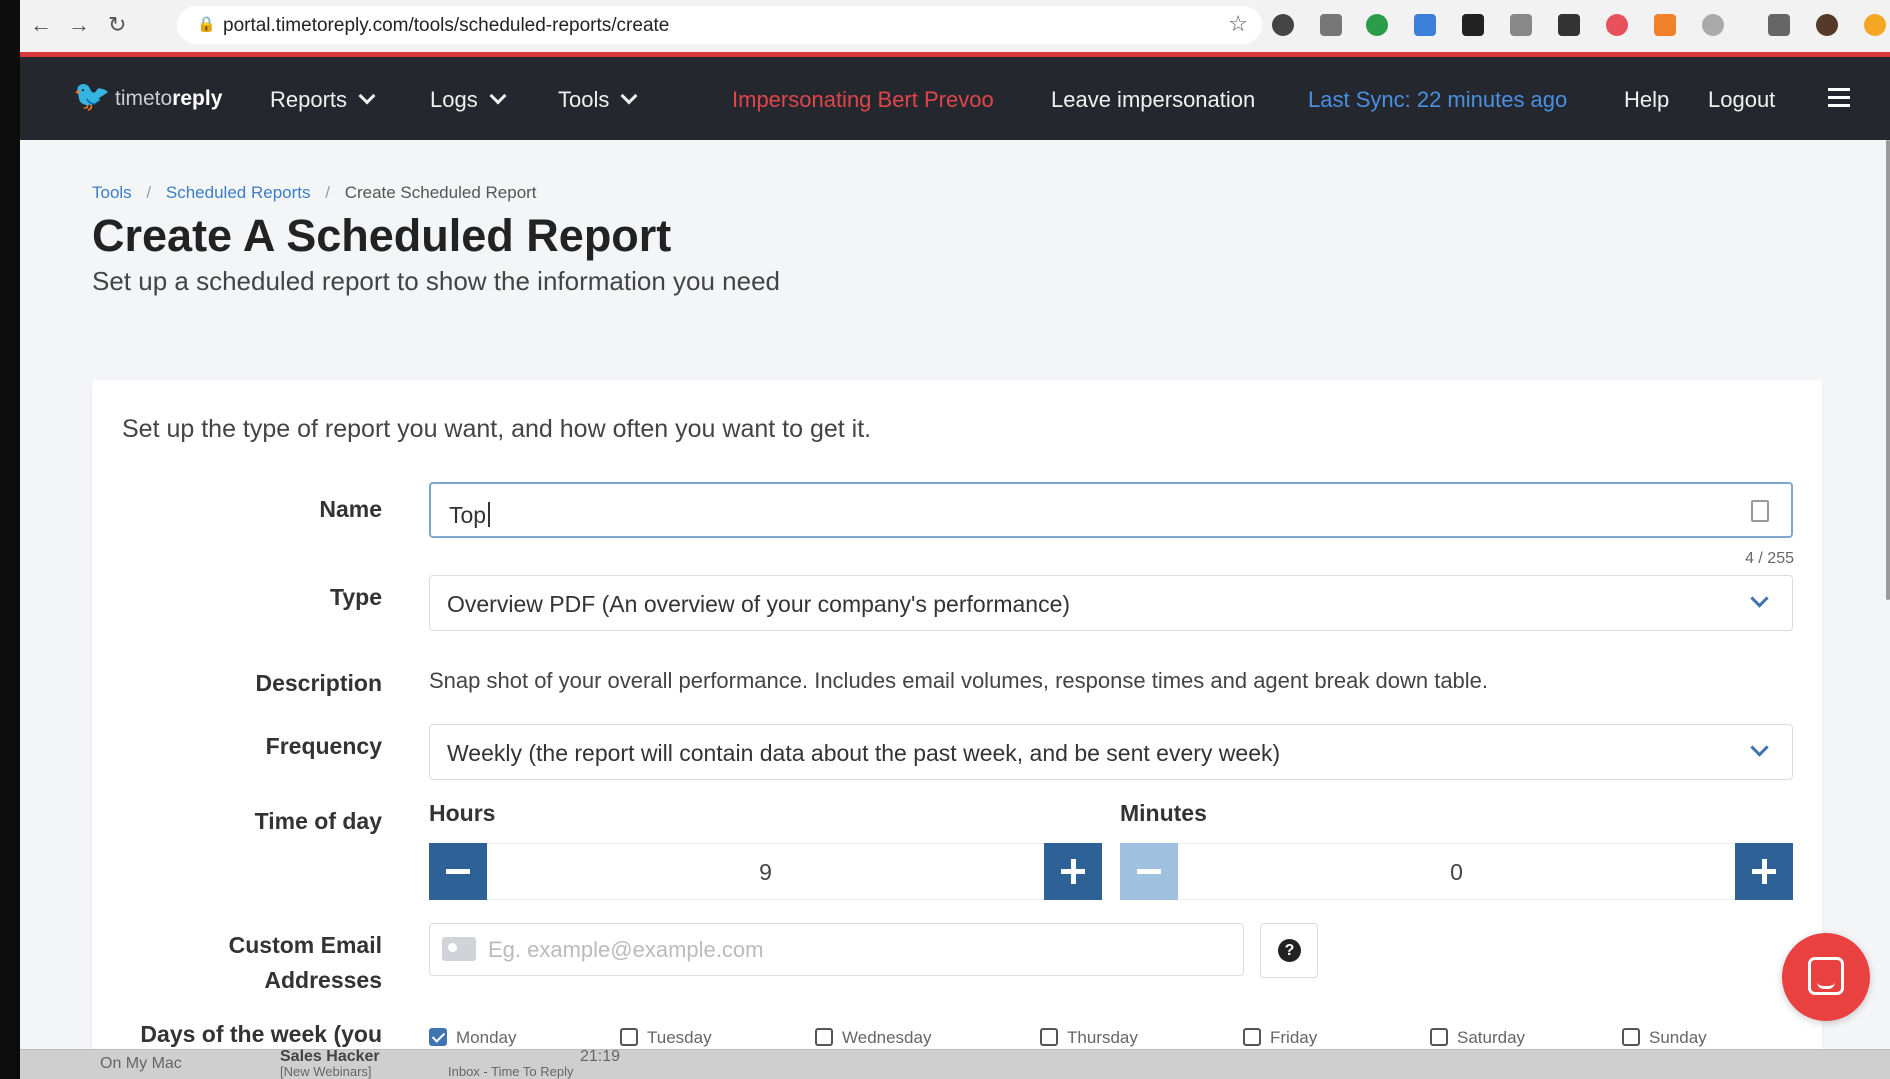 This screenshot has height=1079, width=1890. I want to click on day-friday-checkbox: Friday, so click(1280, 1037).